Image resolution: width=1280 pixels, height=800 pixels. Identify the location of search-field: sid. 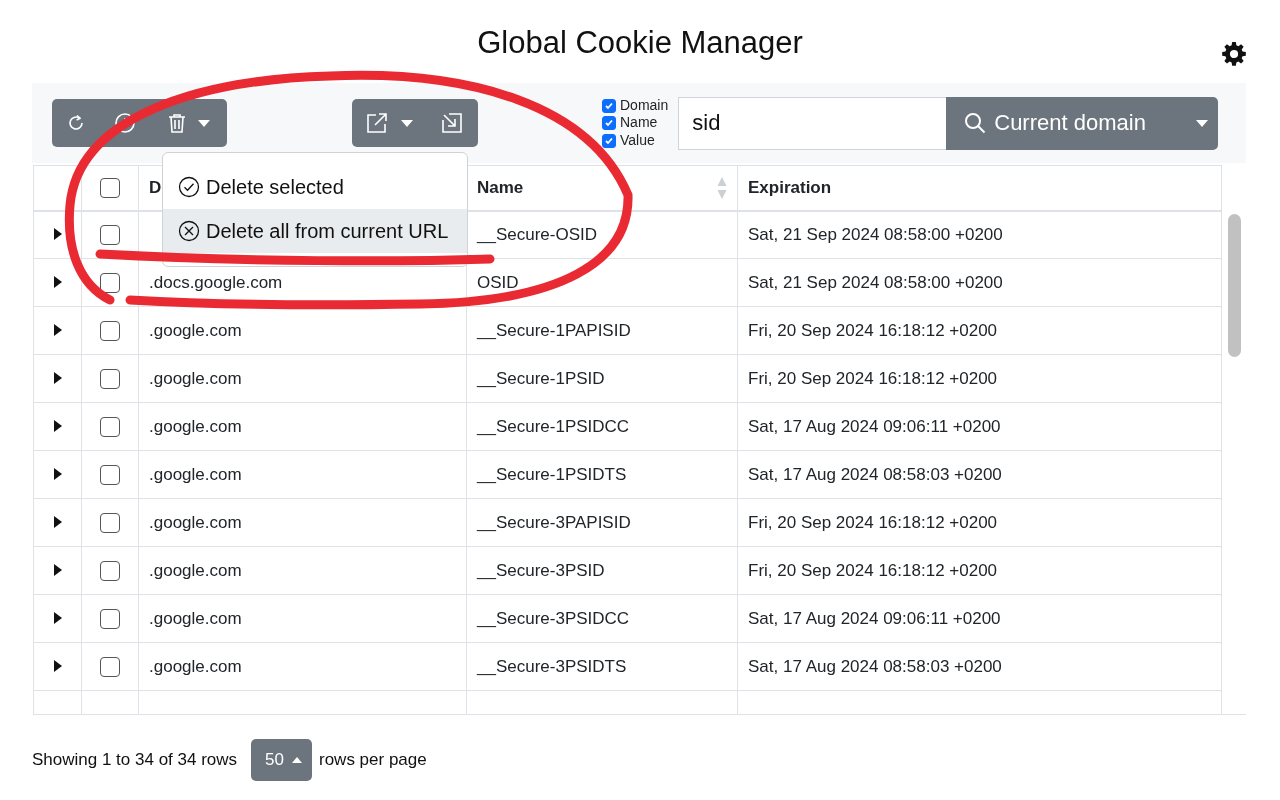
(812, 123).